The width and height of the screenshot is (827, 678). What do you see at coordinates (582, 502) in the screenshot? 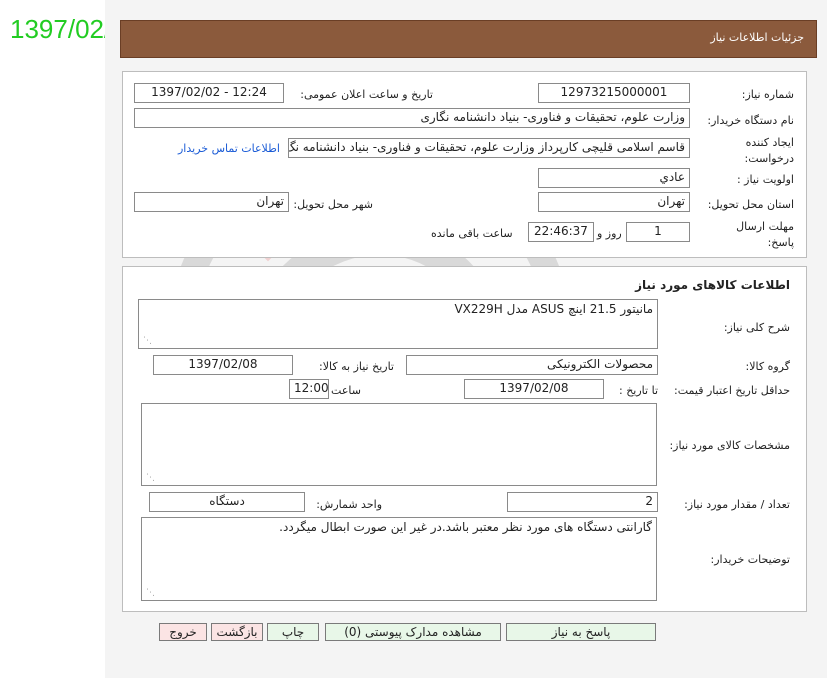
I see `qty-field: 2` at bounding box center [582, 502].